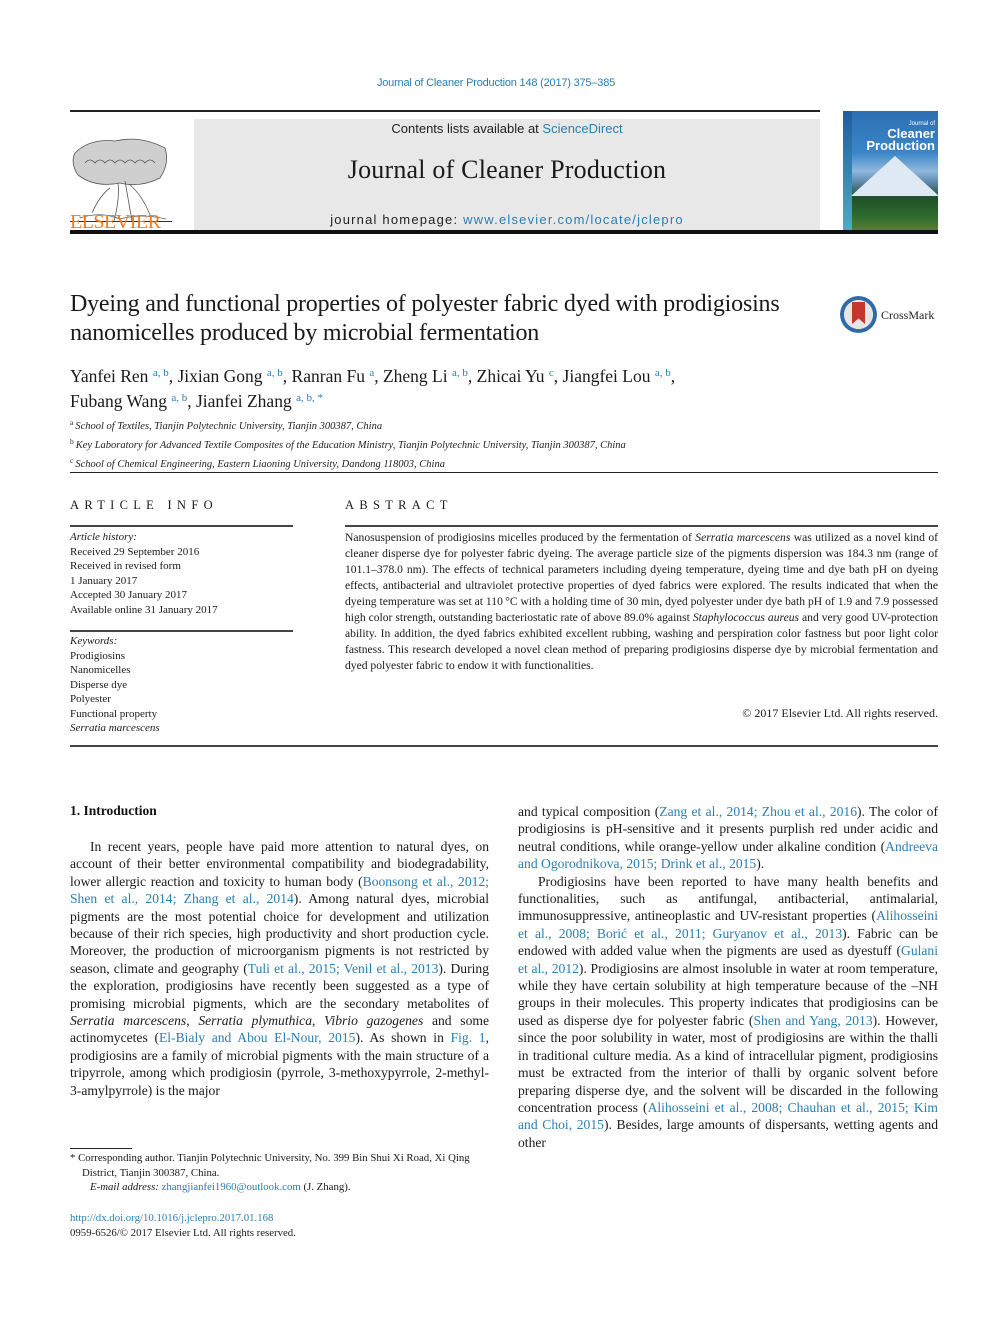 The height and width of the screenshot is (1323, 992). What do you see at coordinates (399, 505) in the screenshot?
I see `abstract-heading: ABSTRACT` at bounding box center [399, 505].